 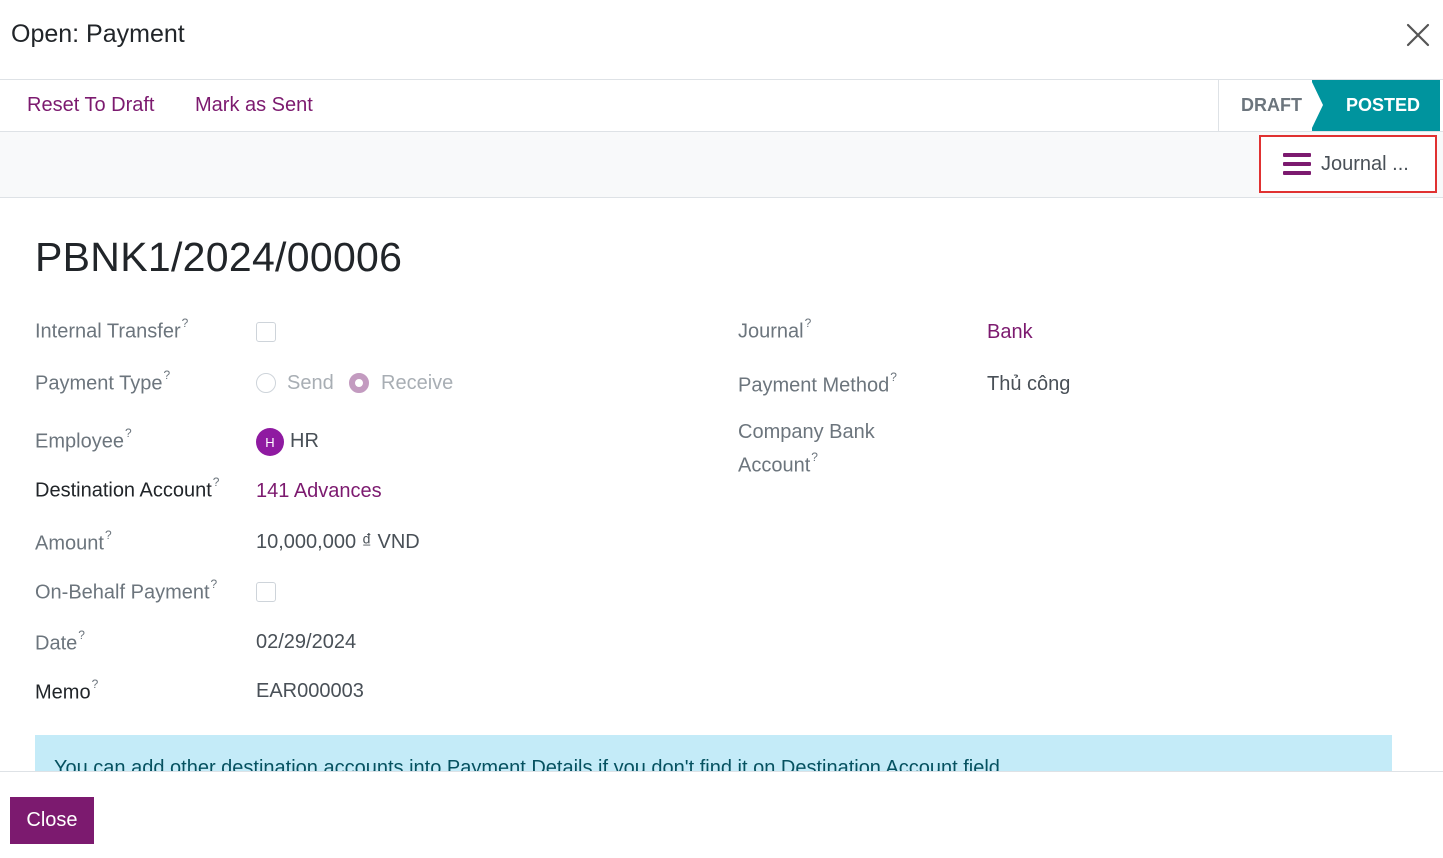 I want to click on payment-type-label: Payment Type?, so click(x=103, y=381).